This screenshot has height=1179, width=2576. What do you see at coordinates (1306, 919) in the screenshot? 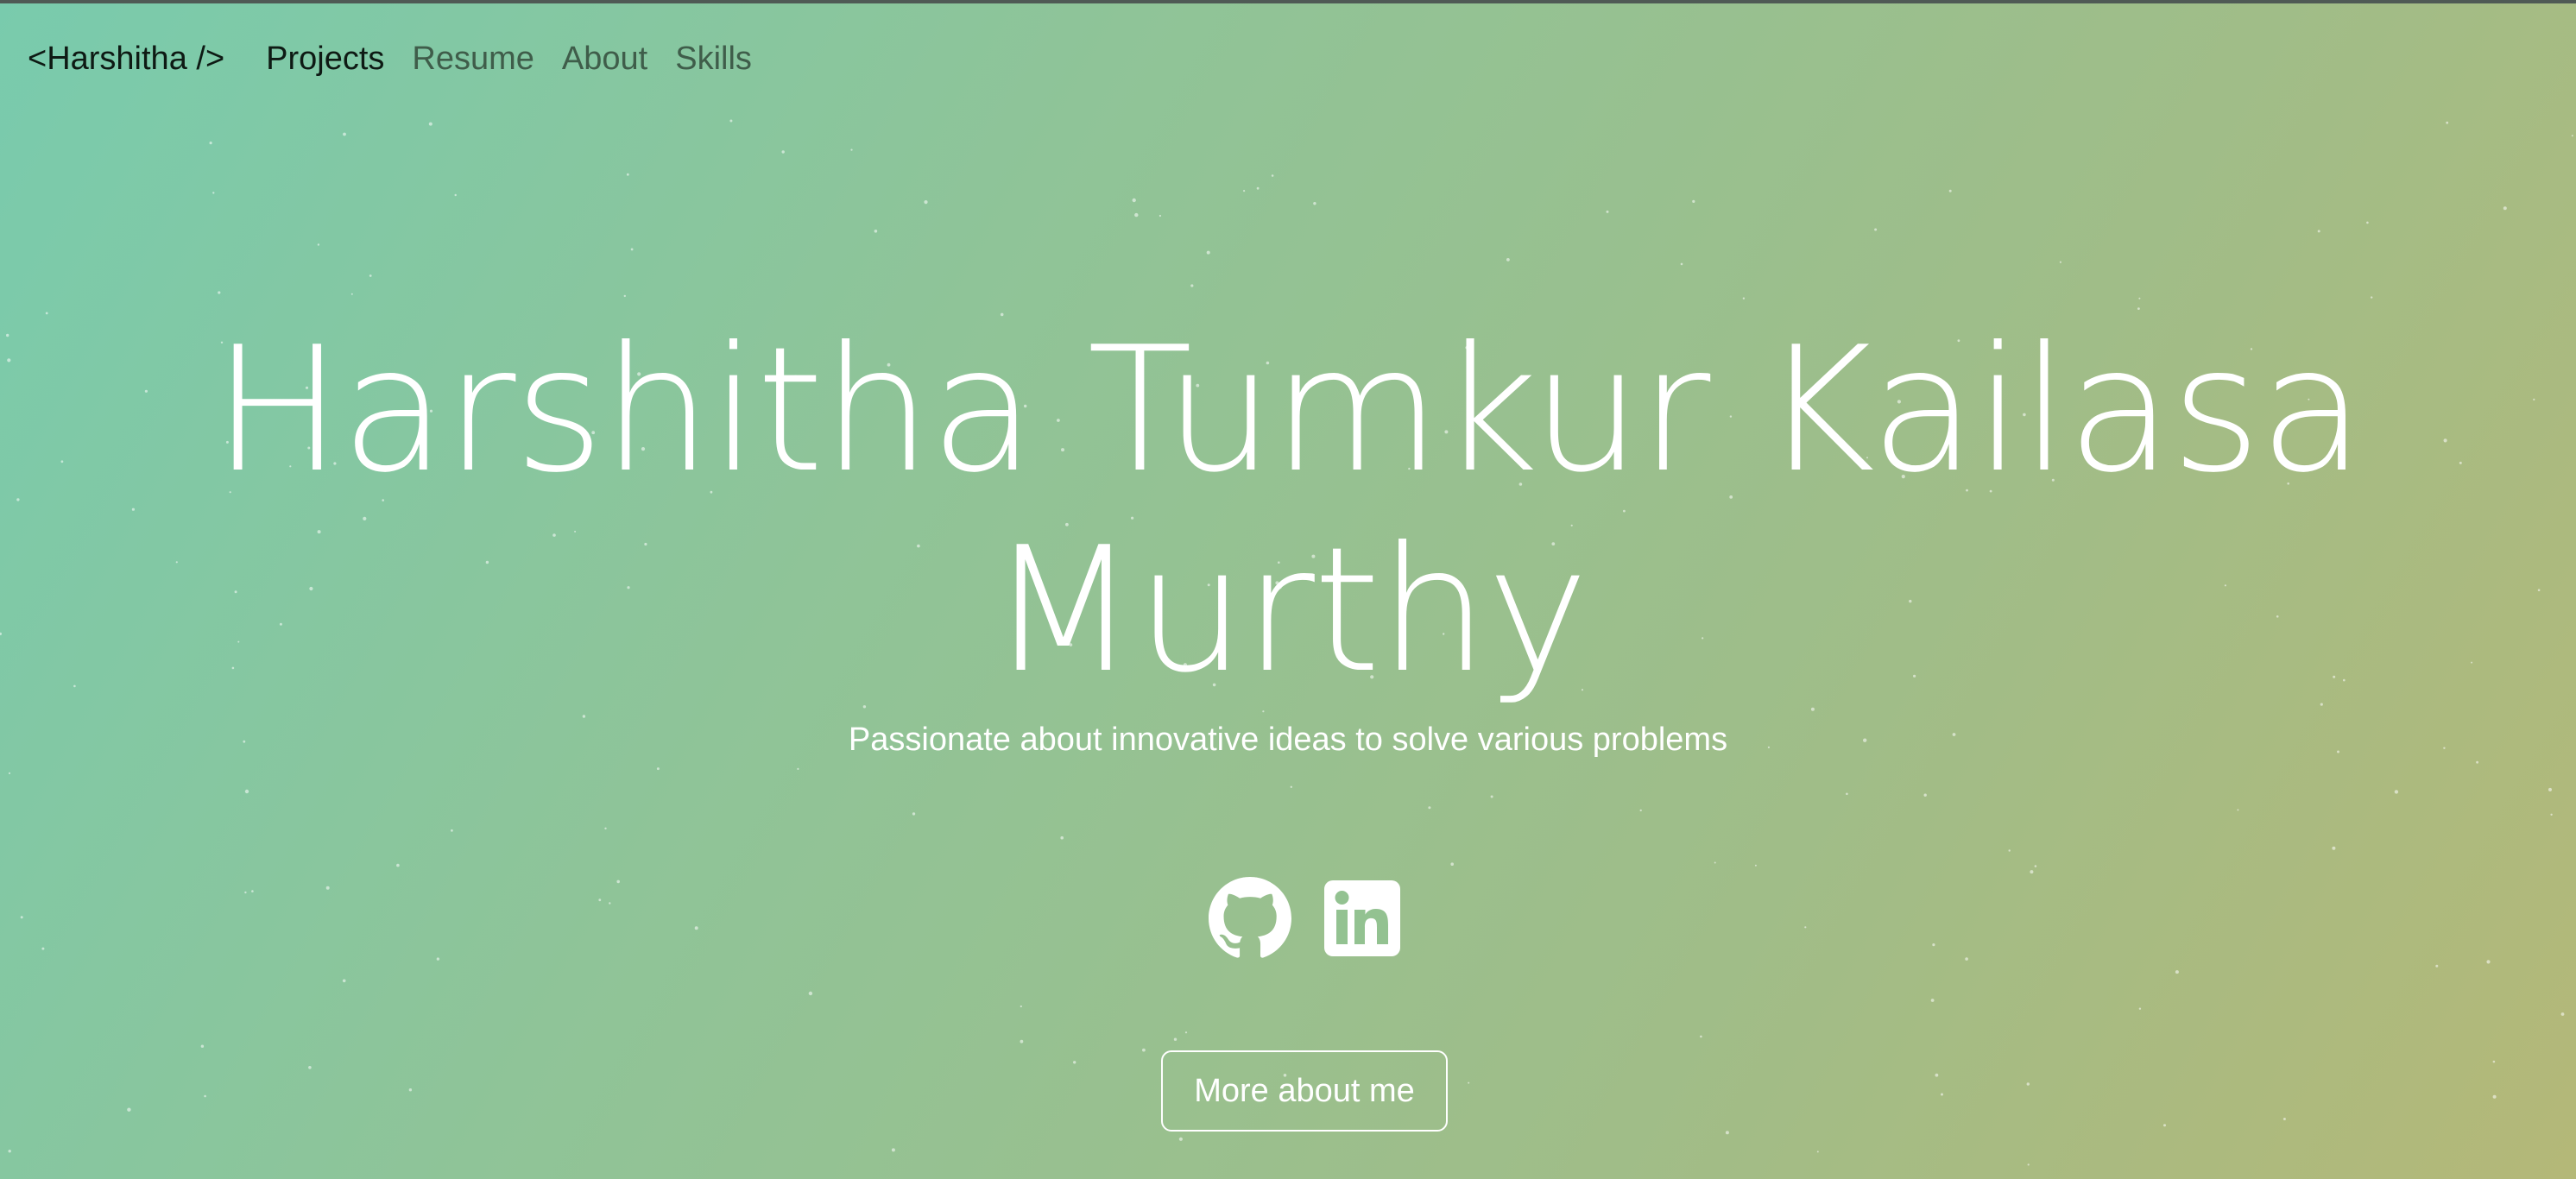
I see `social-links` at bounding box center [1306, 919].